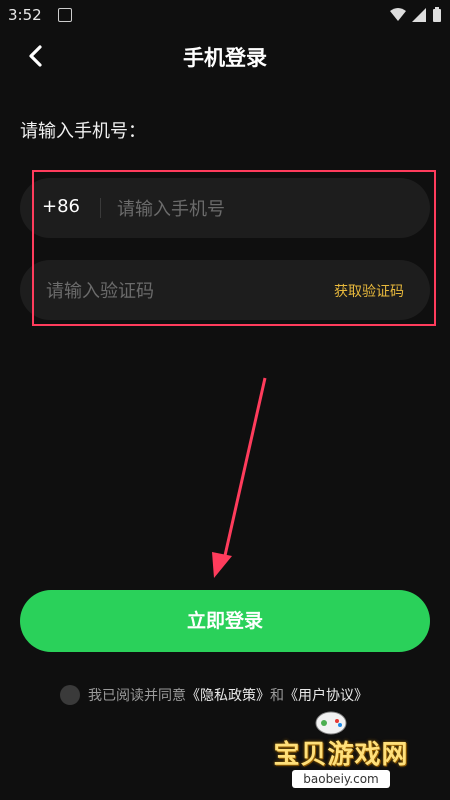 Image resolution: width=450 pixels, height=800 pixels. What do you see at coordinates (341, 779) in the screenshot?
I see `watermark-url: baobeiy.com` at bounding box center [341, 779].